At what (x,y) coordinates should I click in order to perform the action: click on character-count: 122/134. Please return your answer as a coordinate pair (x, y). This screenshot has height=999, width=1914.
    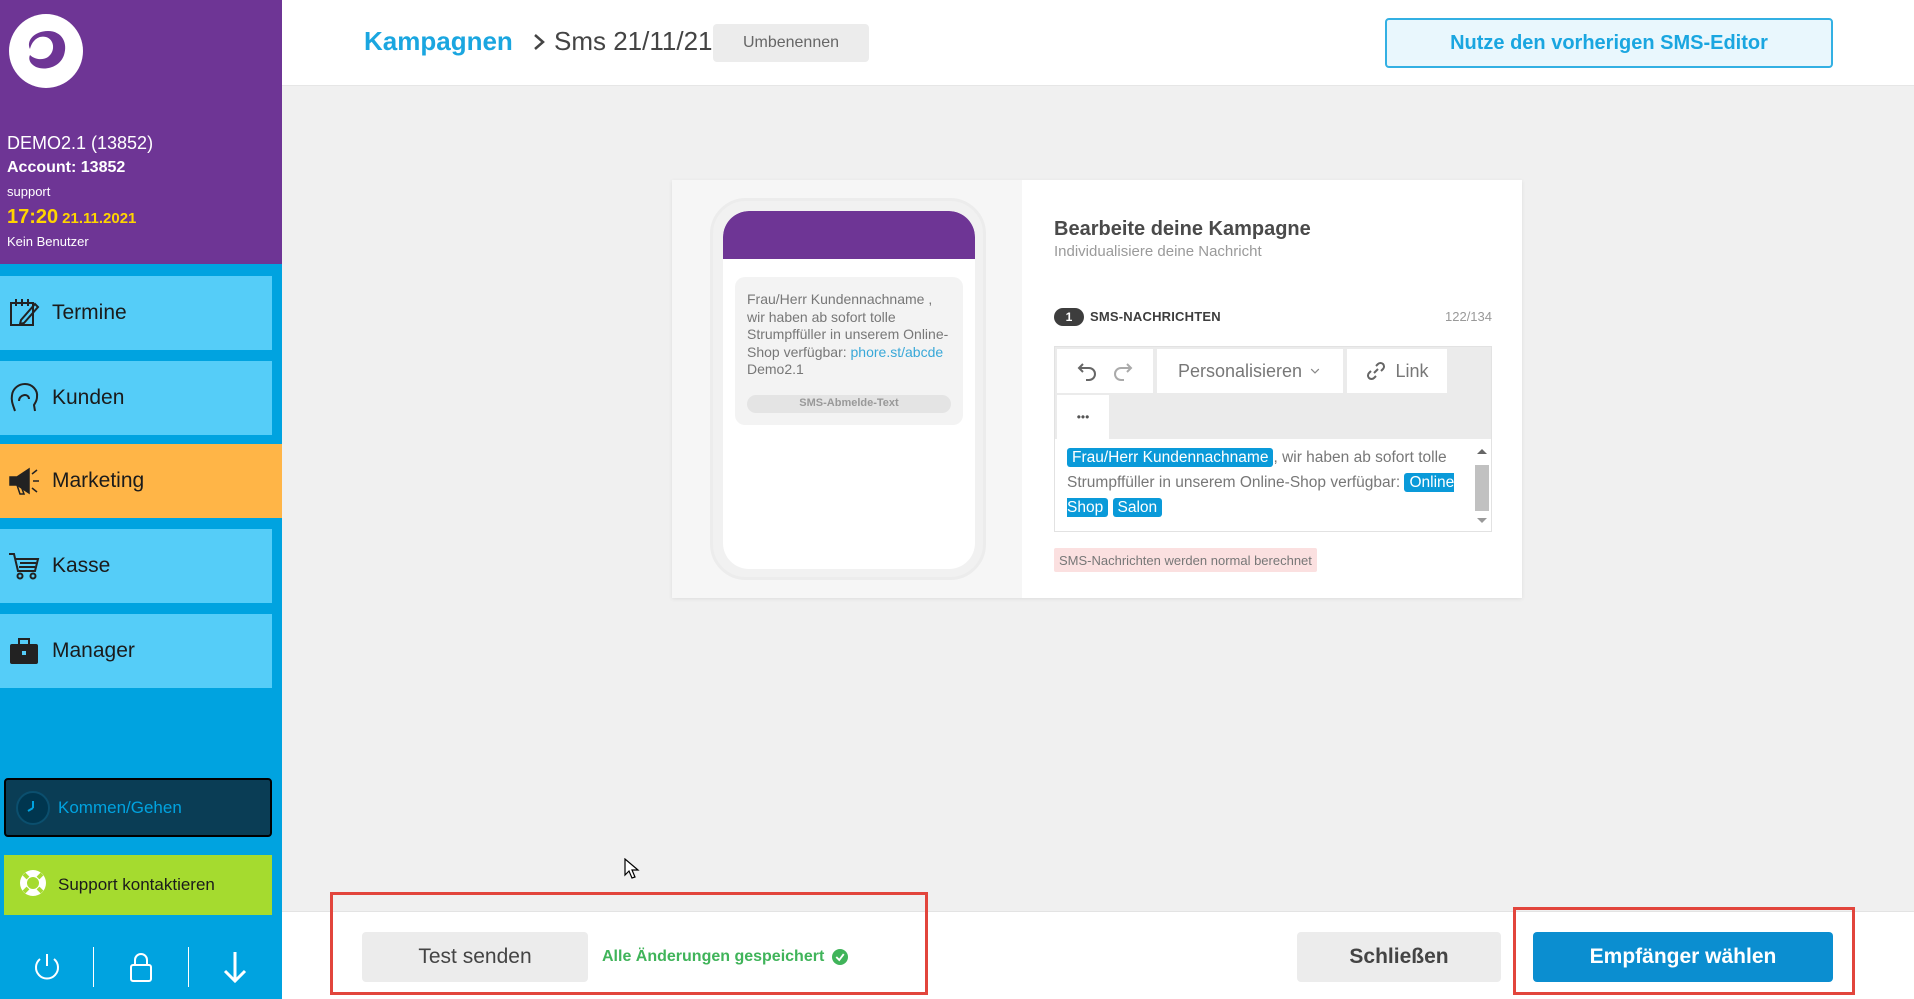
    Looking at the image, I should click on (1468, 316).